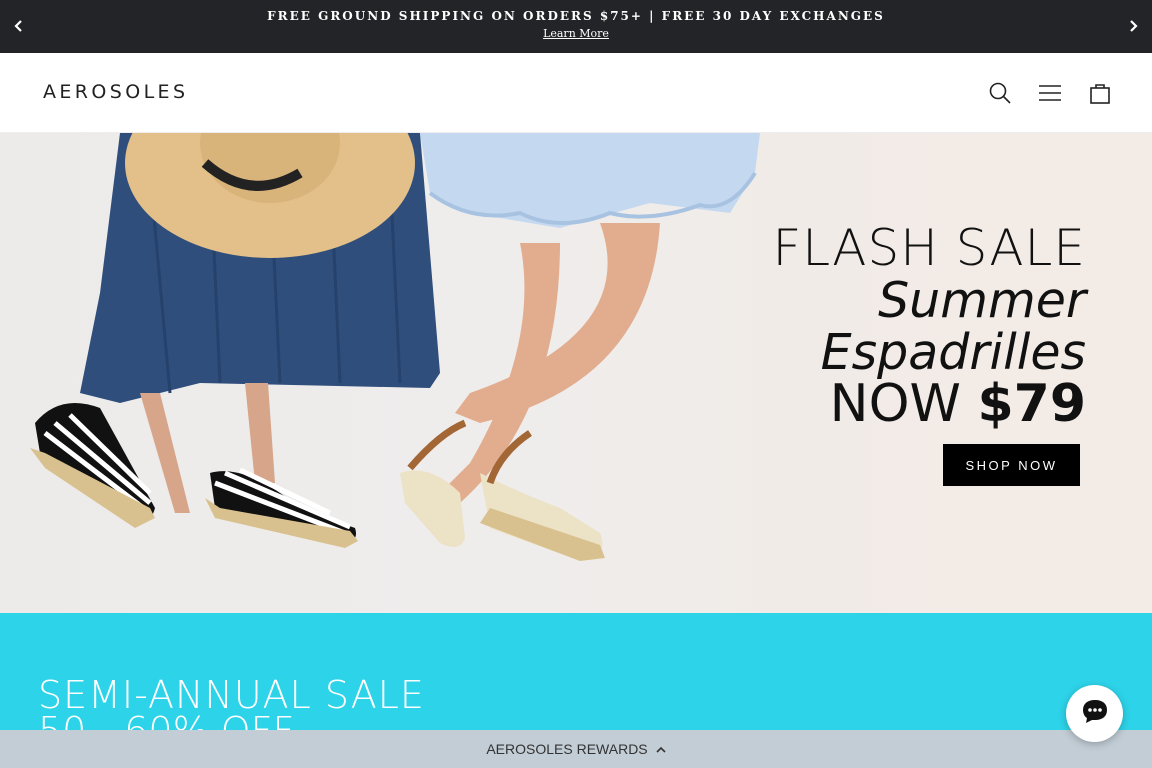 This screenshot has height=768, width=1152. I want to click on search-icon, so click(1000, 93).